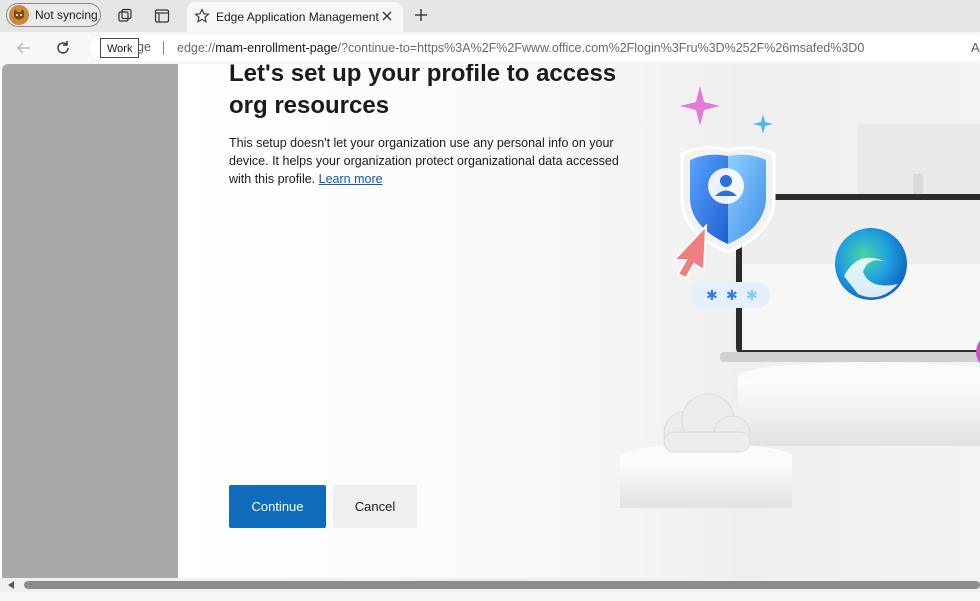 This screenshot has height=601, width=980. I want to click on scrollbar-thumb, so click(502, 585).